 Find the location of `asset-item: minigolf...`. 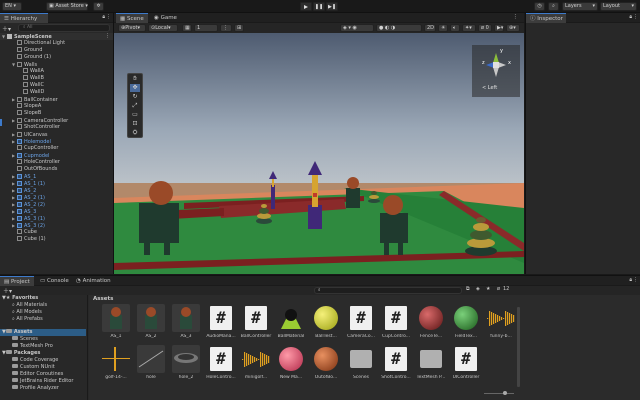

asset-item: minigolf... is located at coordinates (256, 367).